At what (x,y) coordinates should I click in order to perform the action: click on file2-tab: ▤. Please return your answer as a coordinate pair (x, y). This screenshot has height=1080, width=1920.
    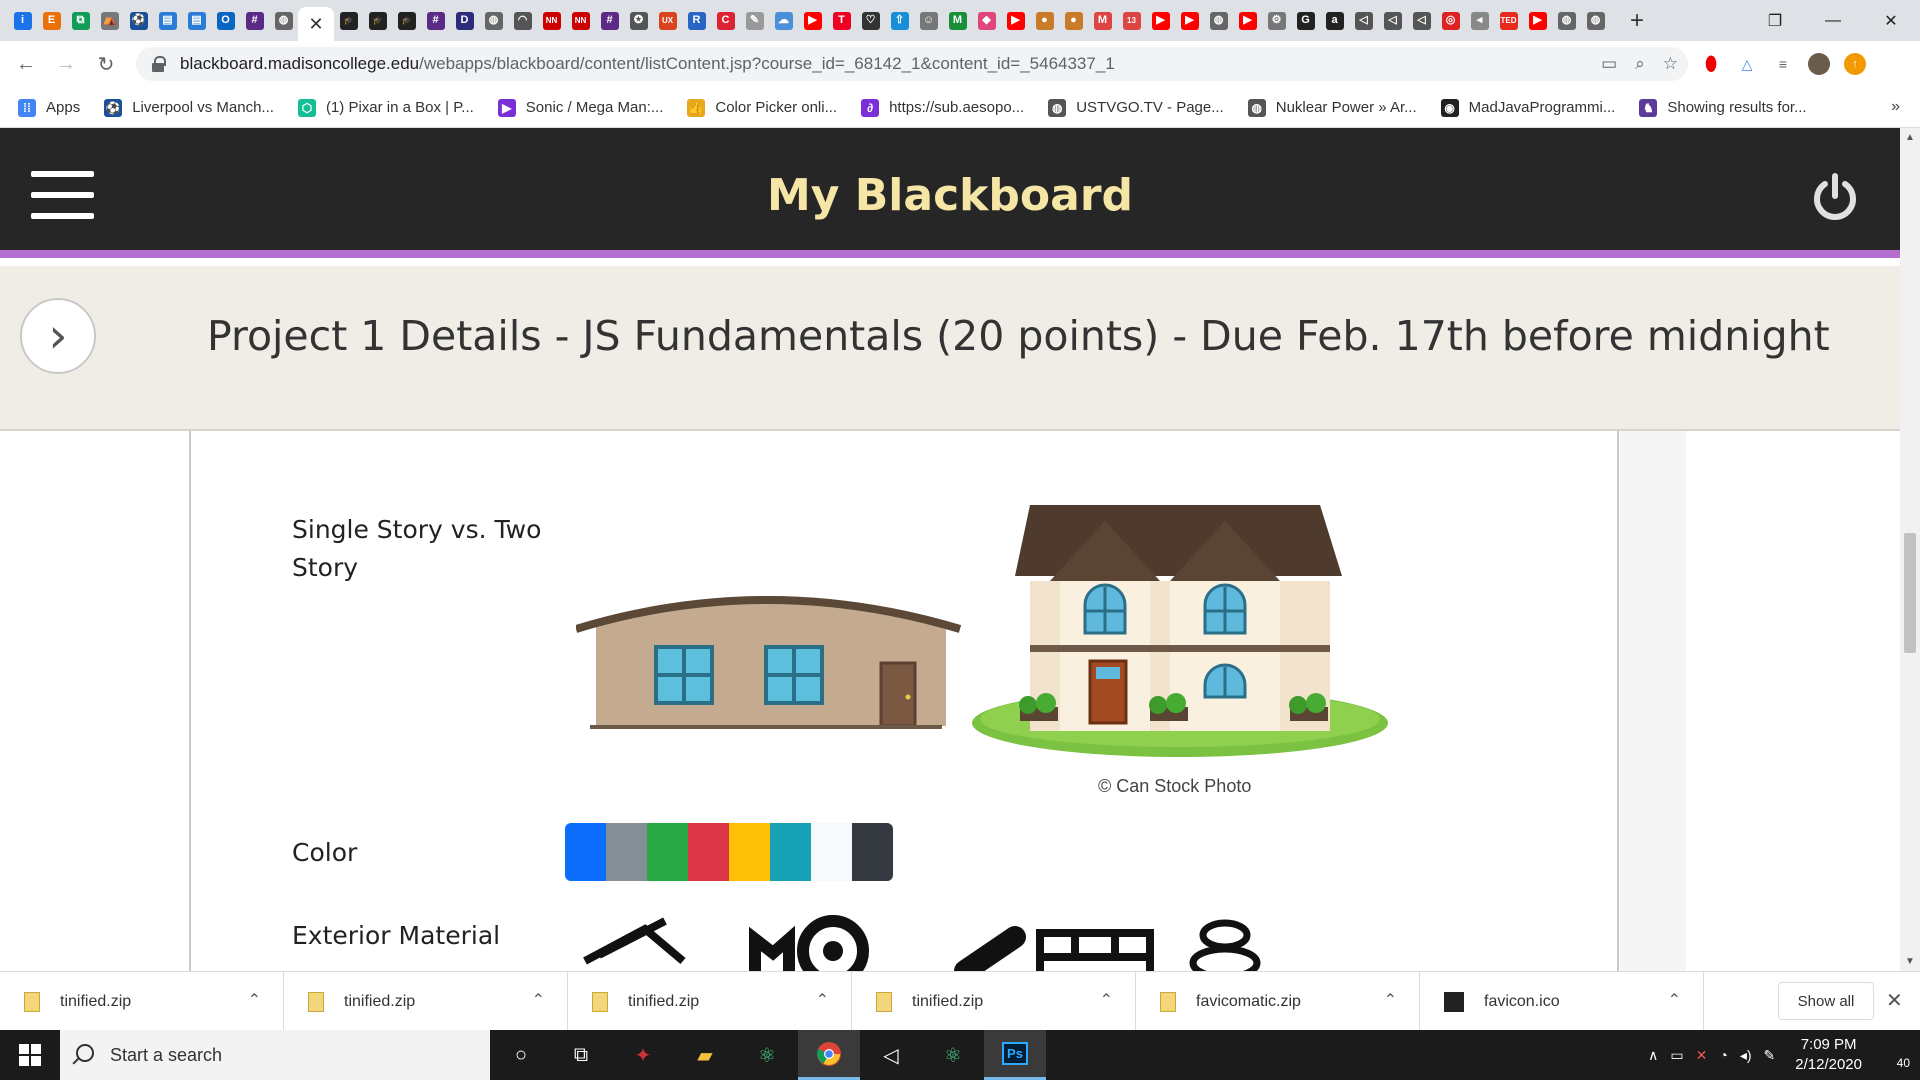
    Looking at the image, I should click on (196, 21).